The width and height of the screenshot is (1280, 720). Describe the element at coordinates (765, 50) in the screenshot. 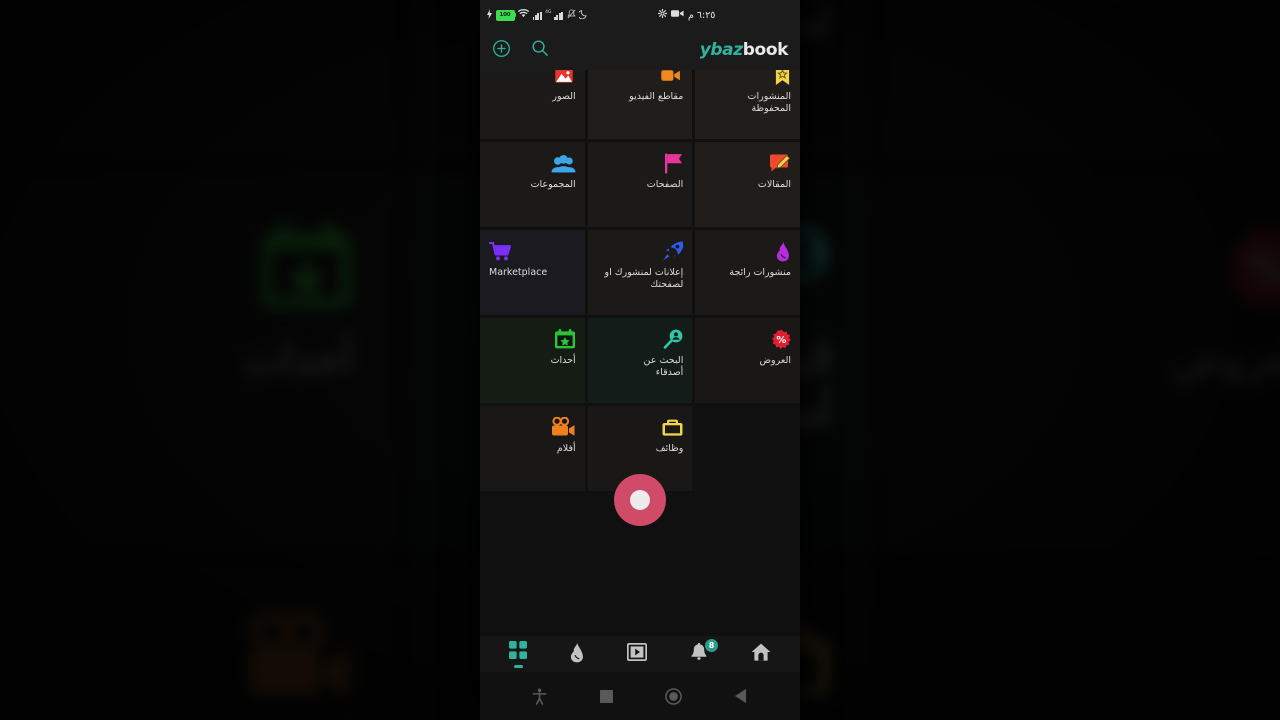

I see `logo-secondary: book` at that location.